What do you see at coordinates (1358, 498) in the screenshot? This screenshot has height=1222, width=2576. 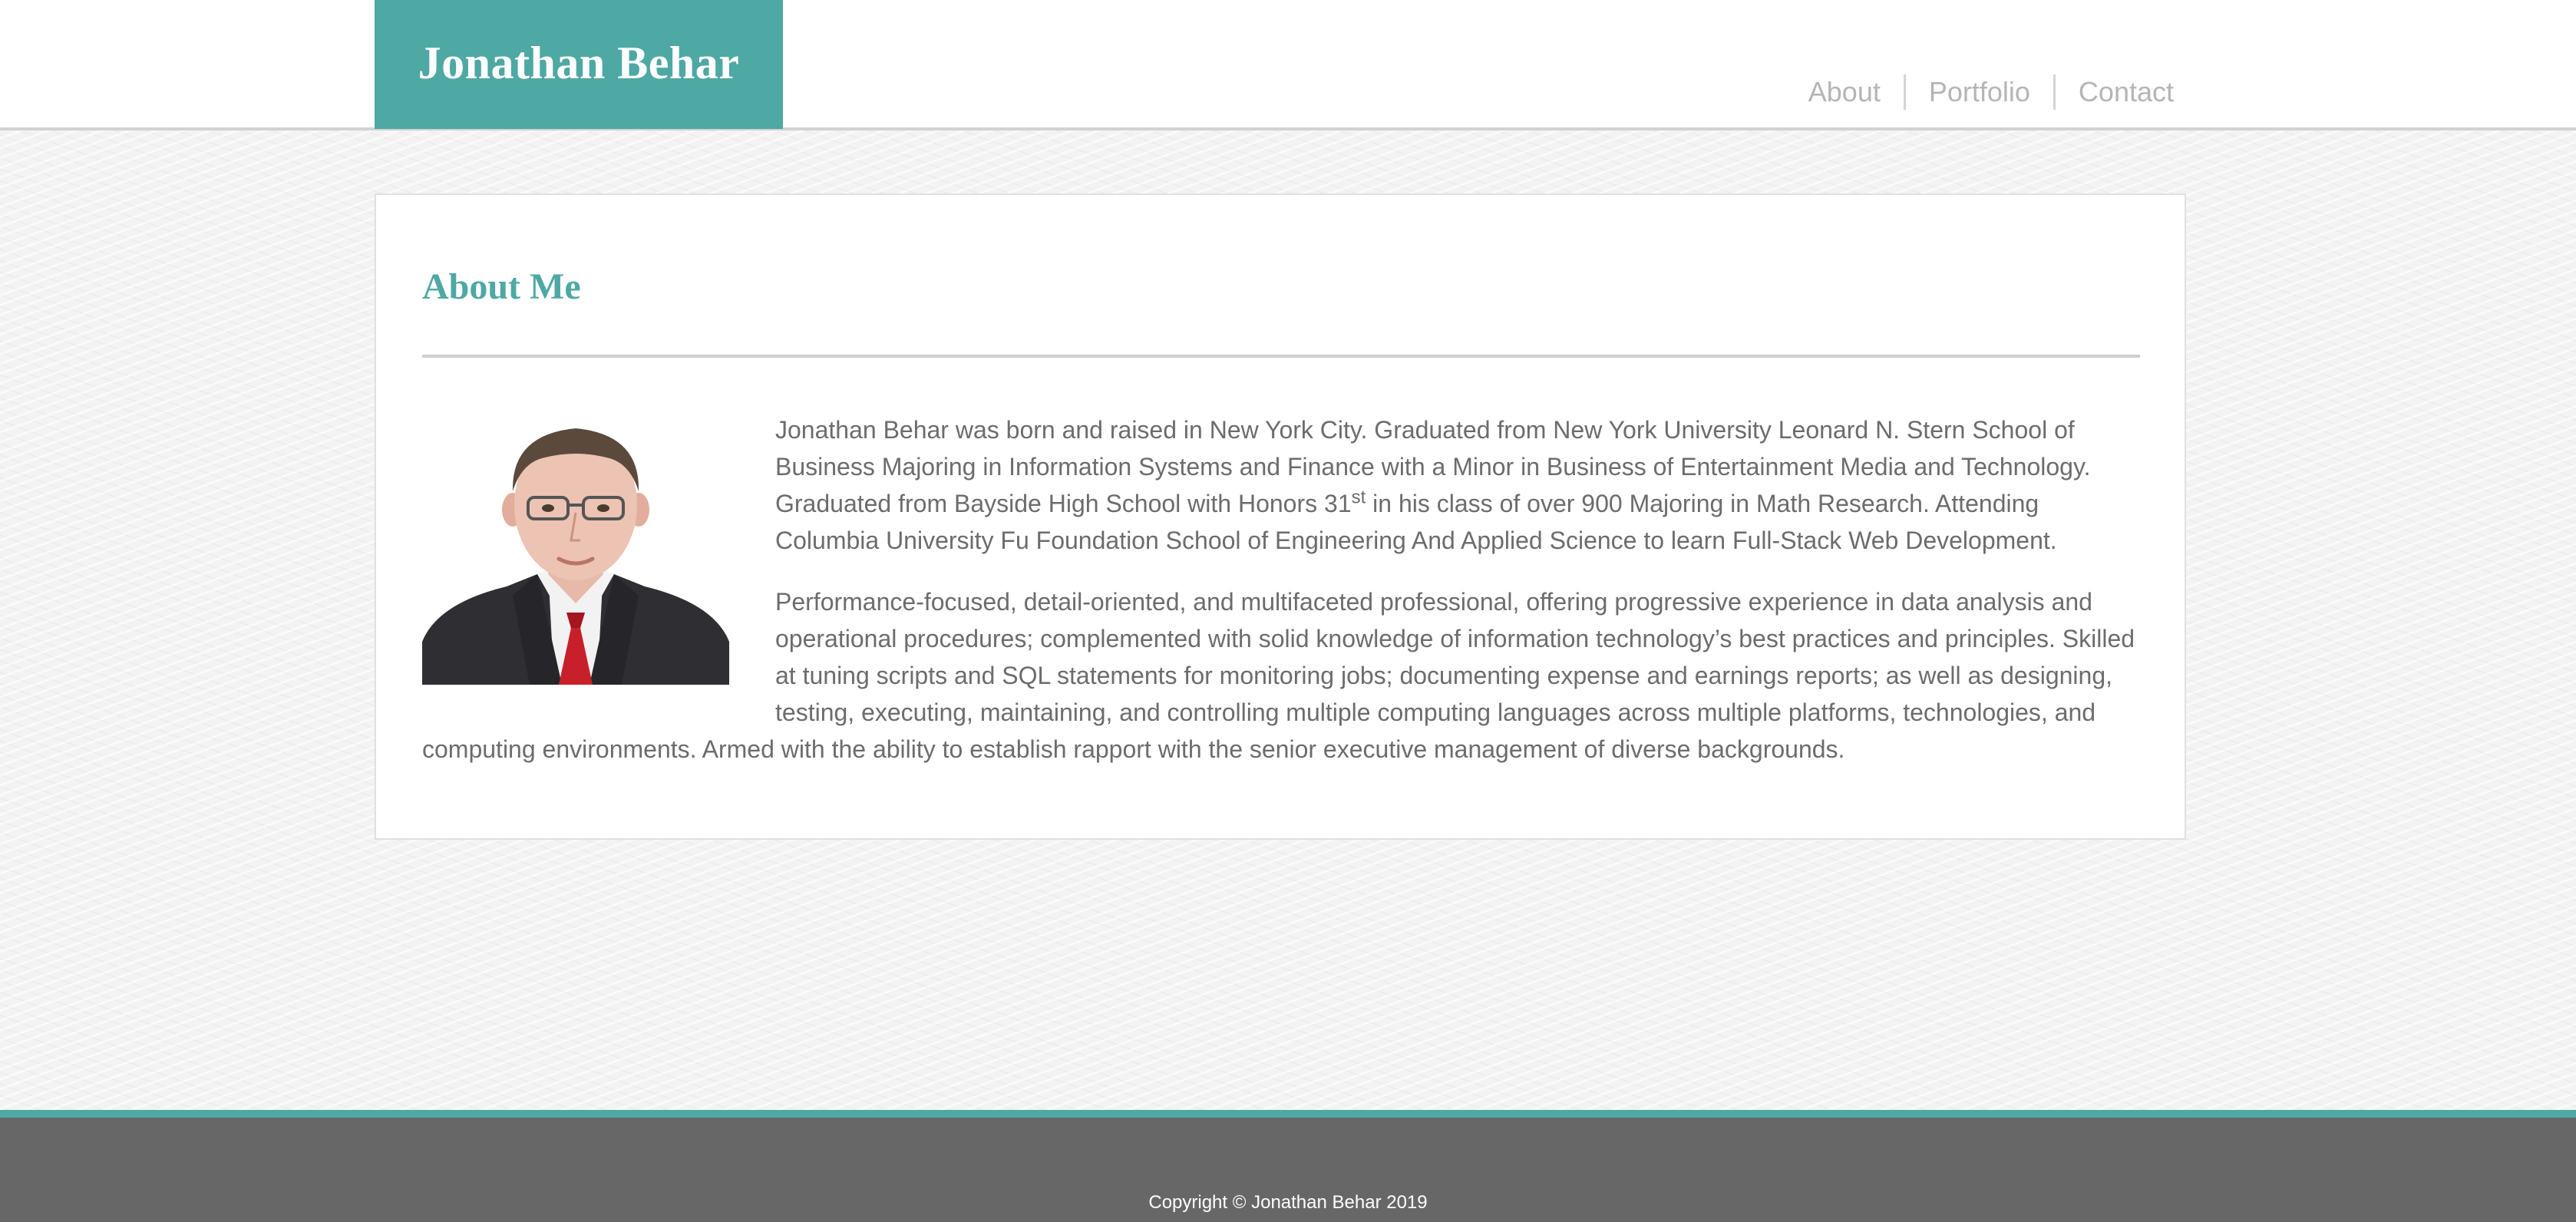 I see `ordinal-suffix: st` at bounding box center [1358, 498].